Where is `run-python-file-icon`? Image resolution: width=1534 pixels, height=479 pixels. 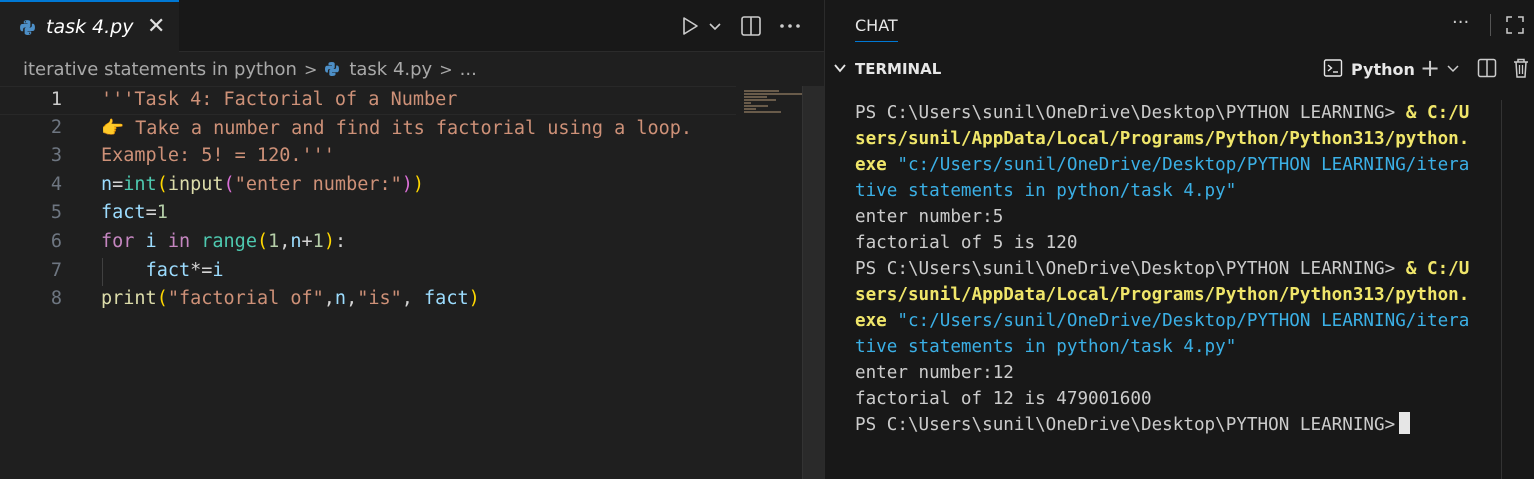
run-python-file-icon is located at coordinates (690, 26).